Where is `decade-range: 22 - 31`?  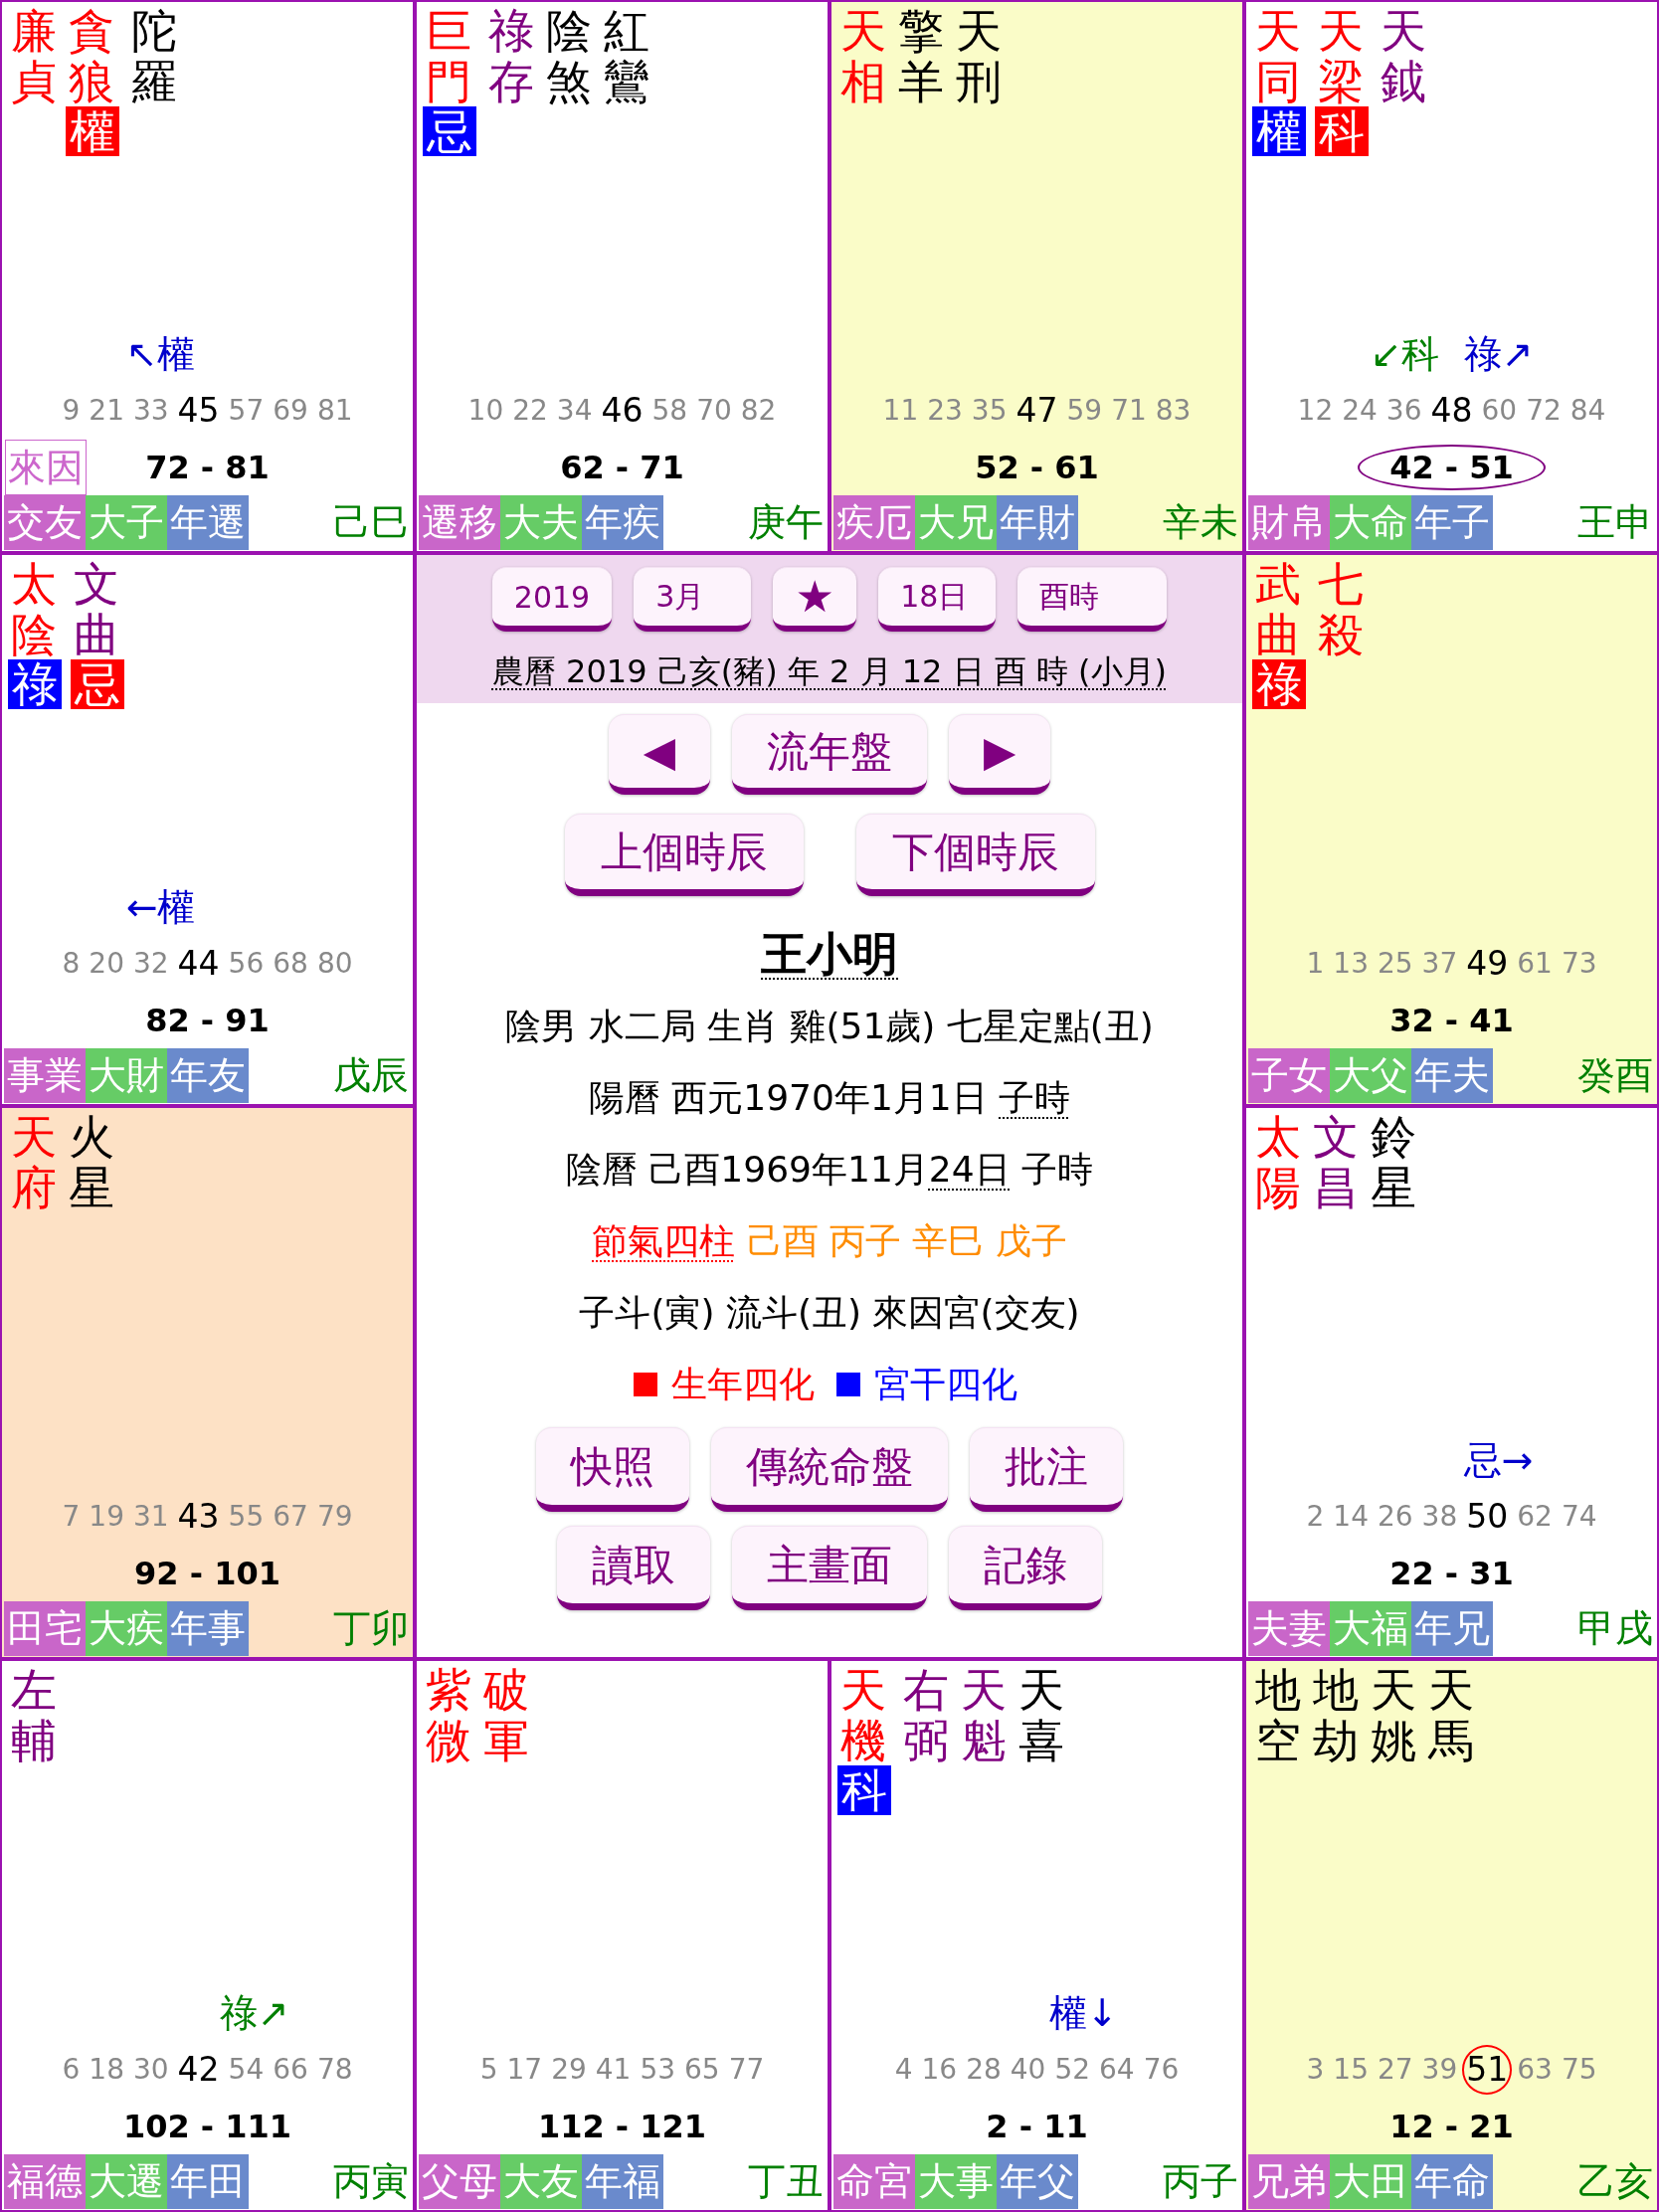 decade-range: 22 - 31 is located at coordinates (1451, 1573).